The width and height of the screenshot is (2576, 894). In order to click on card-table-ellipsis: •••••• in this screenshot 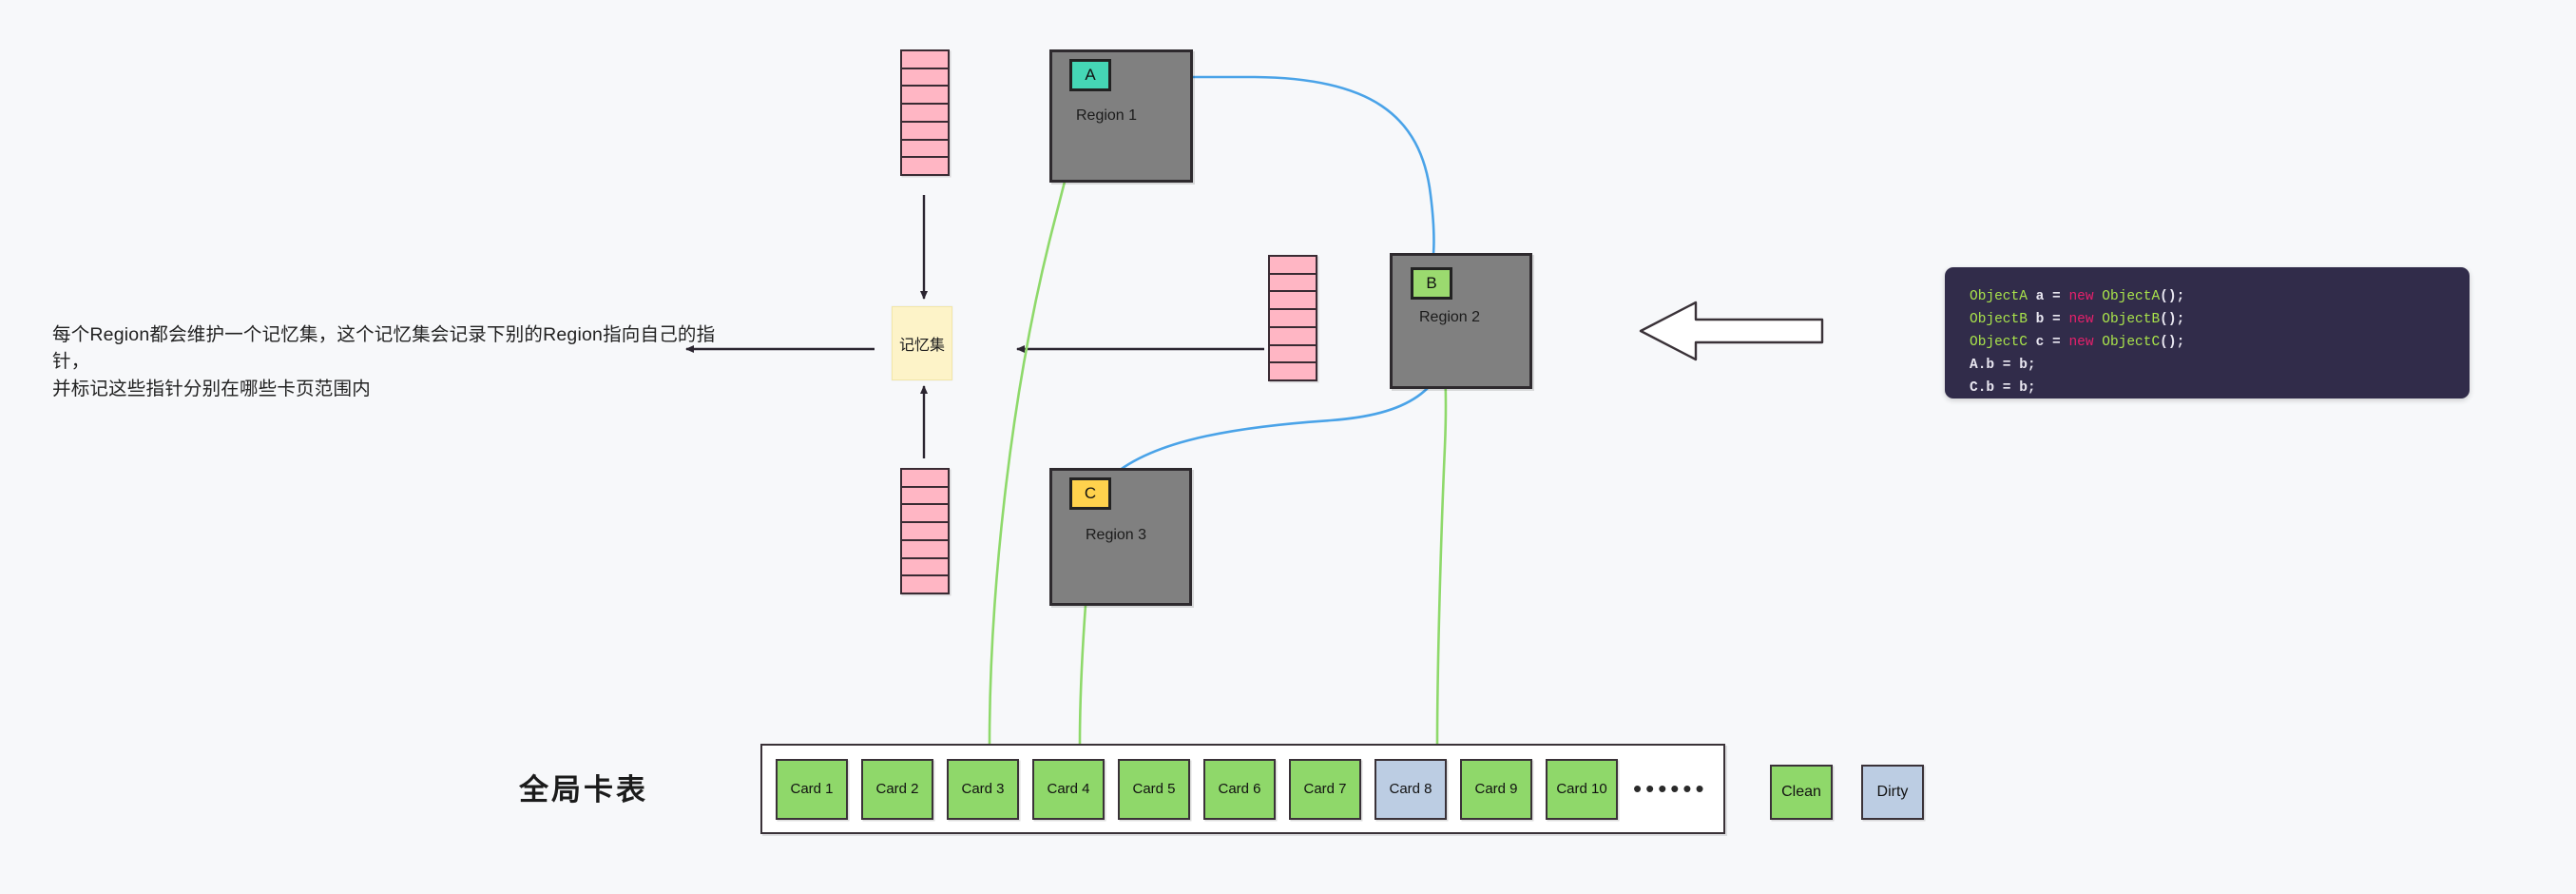, I will do `click(1671, 789)`.